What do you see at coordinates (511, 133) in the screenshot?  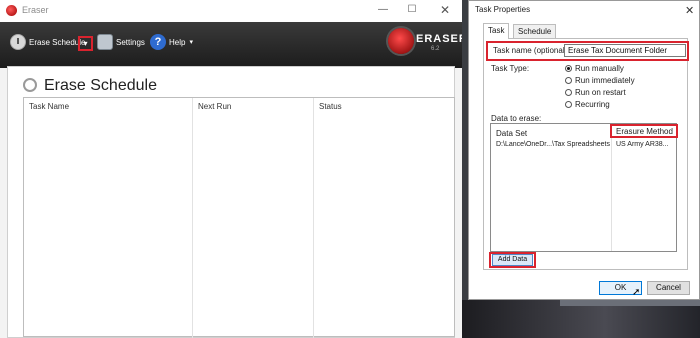 I see `column-header-data-set: Data Set` at bounding box center [511, 133].